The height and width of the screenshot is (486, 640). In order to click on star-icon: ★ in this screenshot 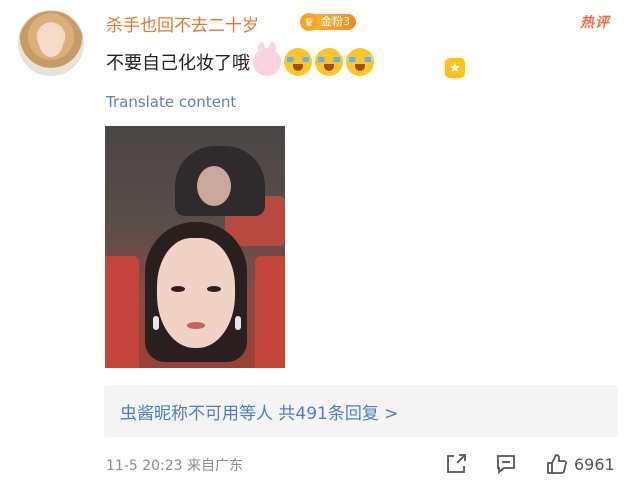, I will do `click(455, 68)`.